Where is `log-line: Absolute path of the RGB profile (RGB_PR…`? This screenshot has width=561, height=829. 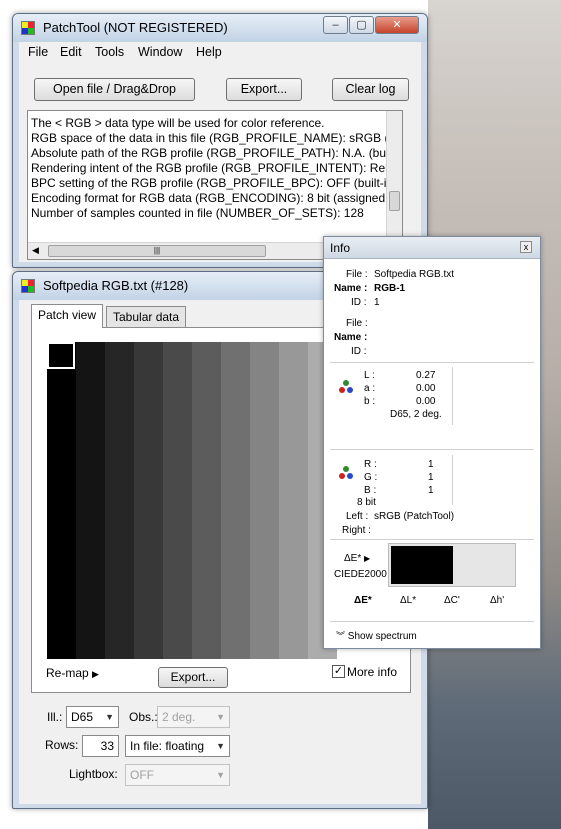
log-line: Absolute path of the RGB profile (RGB_PR… is located at coordinates (217, 153).